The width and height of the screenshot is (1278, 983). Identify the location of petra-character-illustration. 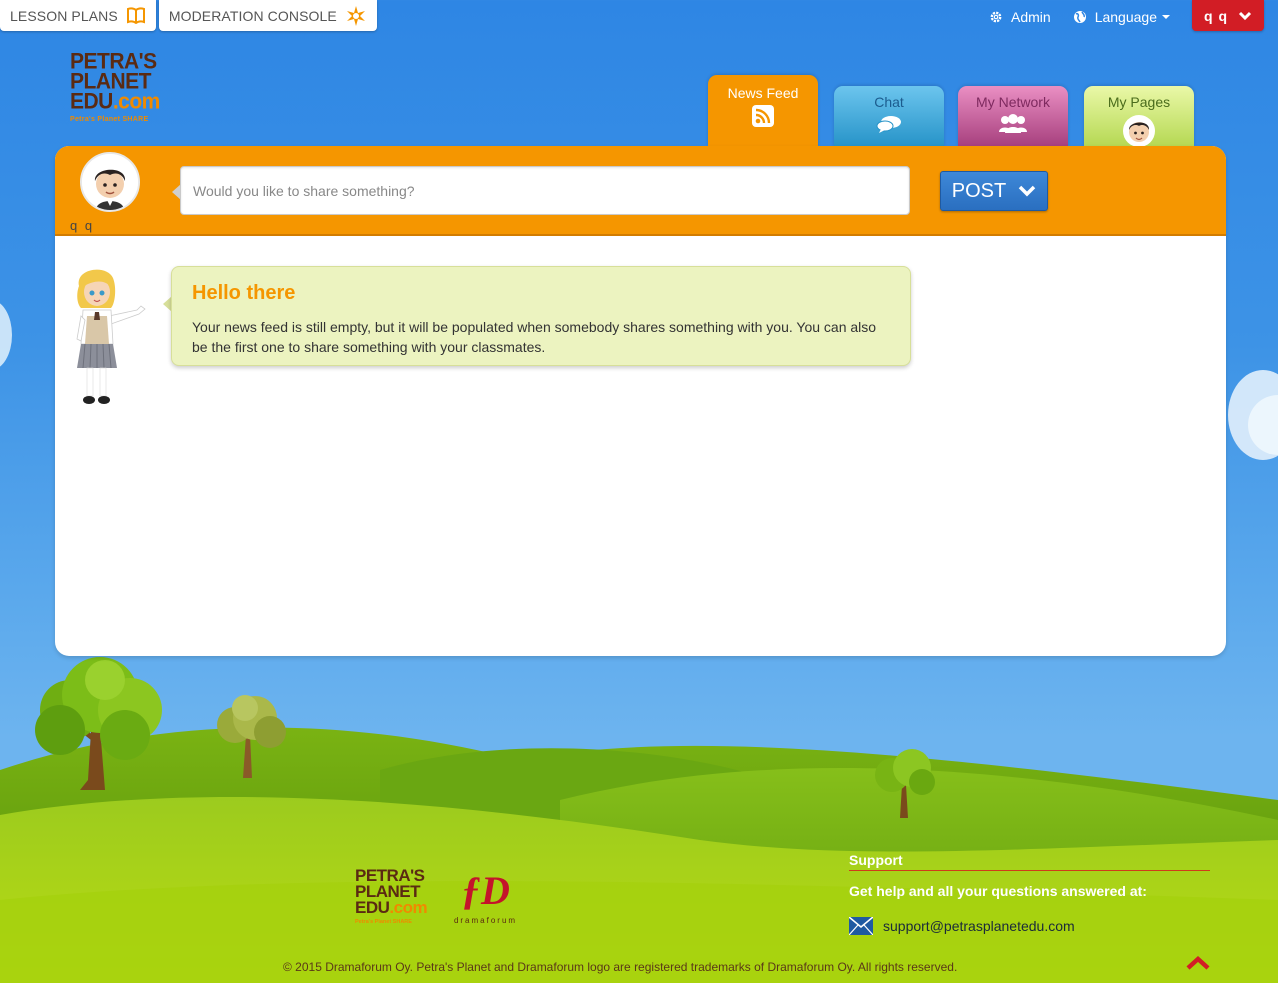
(111, 336).